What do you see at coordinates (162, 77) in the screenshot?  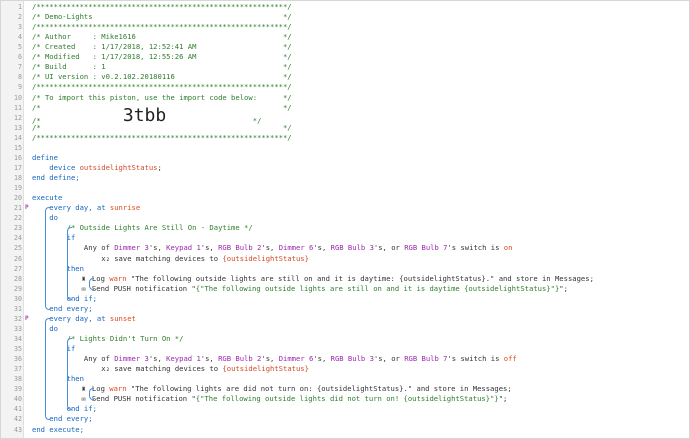 I see `line-code: /* UI version : v0.2.102.20180116 */` at bounding box center [162, 77].